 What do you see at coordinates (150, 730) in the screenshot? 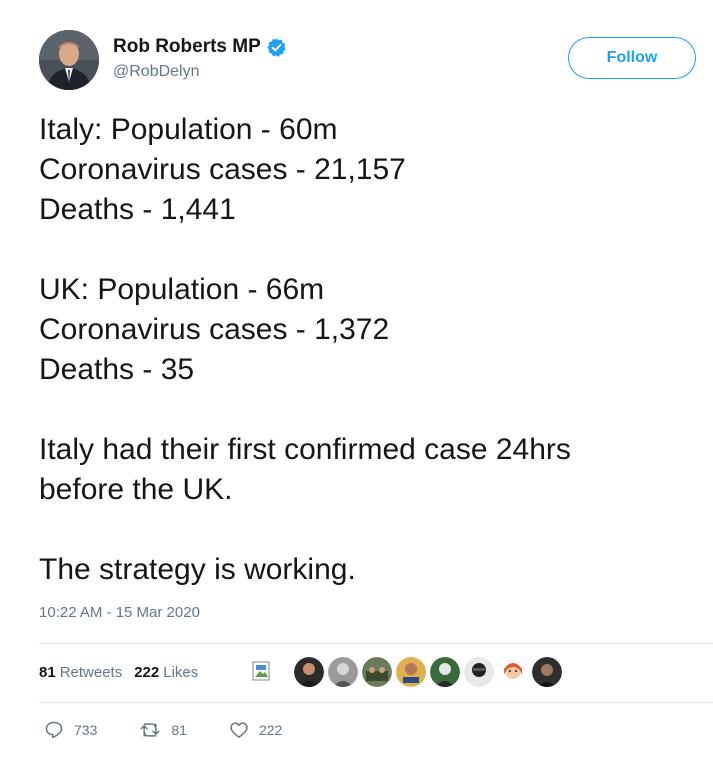
I see `retweet-icon` at bounding box center [150, 730].